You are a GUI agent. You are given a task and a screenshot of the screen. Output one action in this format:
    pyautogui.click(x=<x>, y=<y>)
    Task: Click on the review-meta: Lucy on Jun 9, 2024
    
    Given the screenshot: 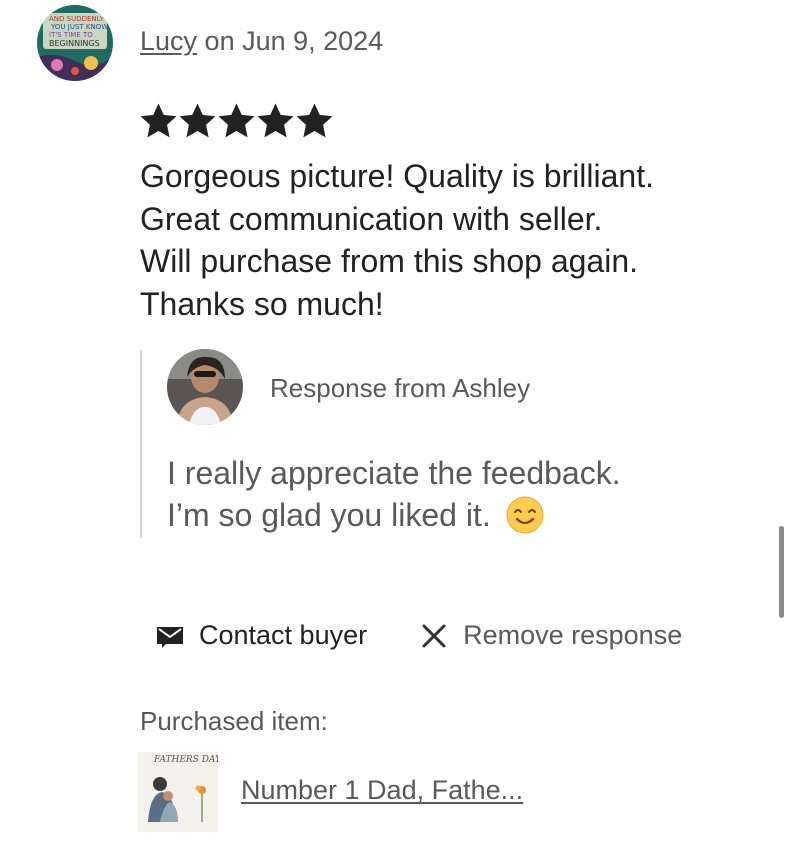 What is the action you would take?
    pyautogui.click(x=261, y=41)
    